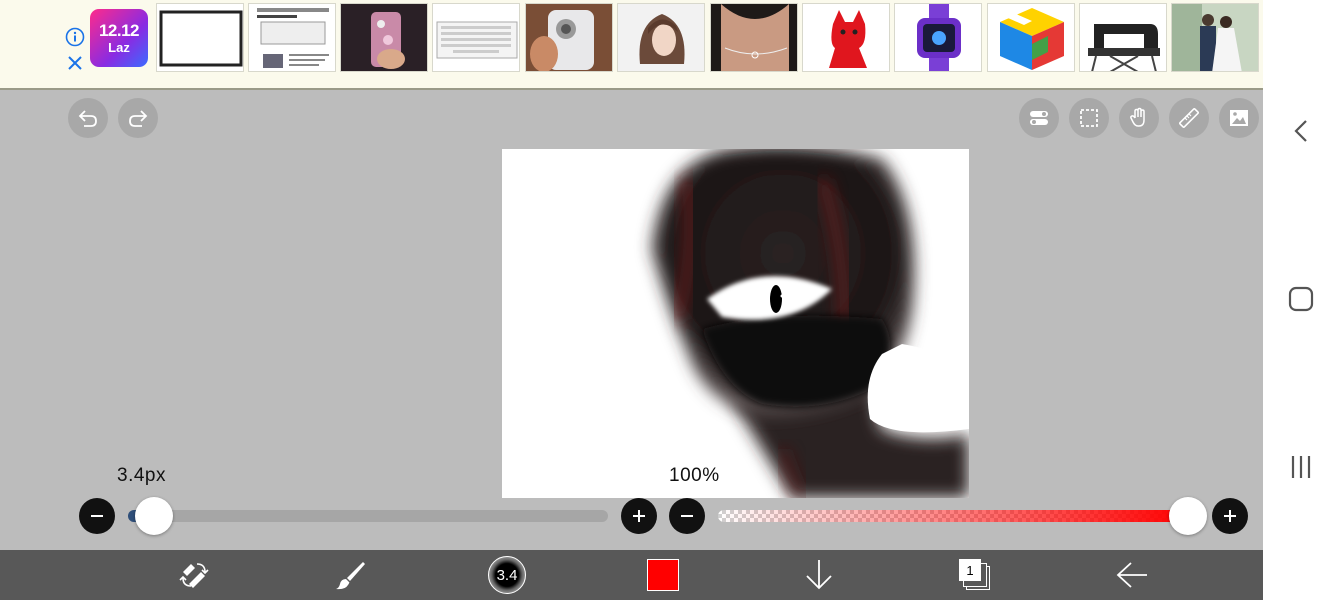  I want to click on ad-logo-line2: Laz, so click(119, 47).